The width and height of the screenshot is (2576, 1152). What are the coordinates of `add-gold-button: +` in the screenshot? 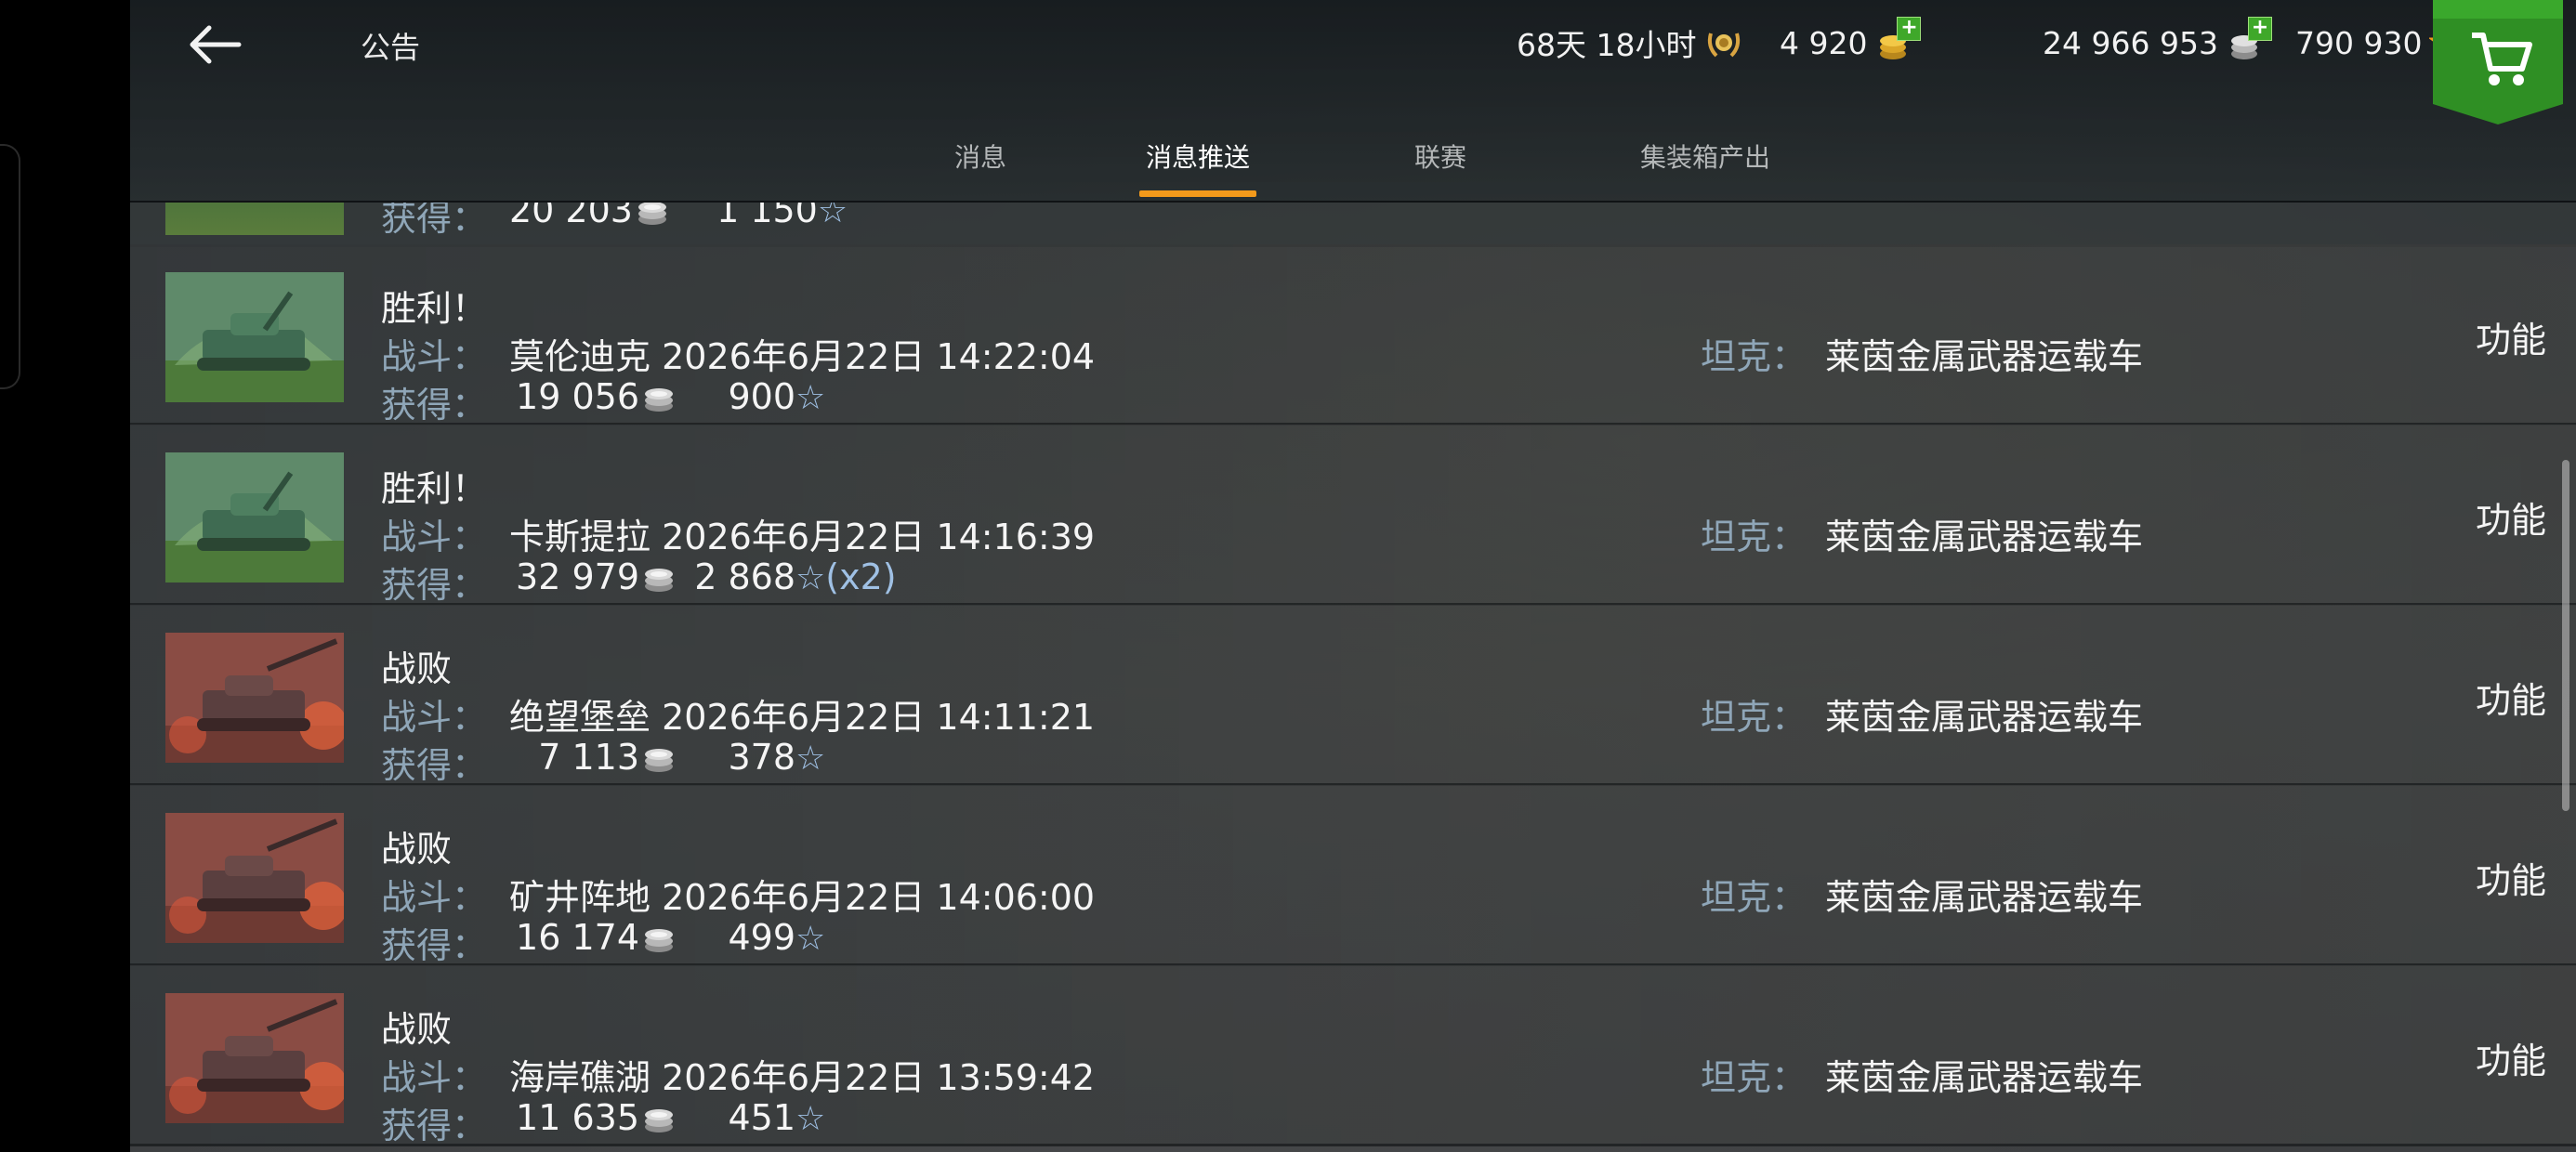 It's located at (1909, 29).